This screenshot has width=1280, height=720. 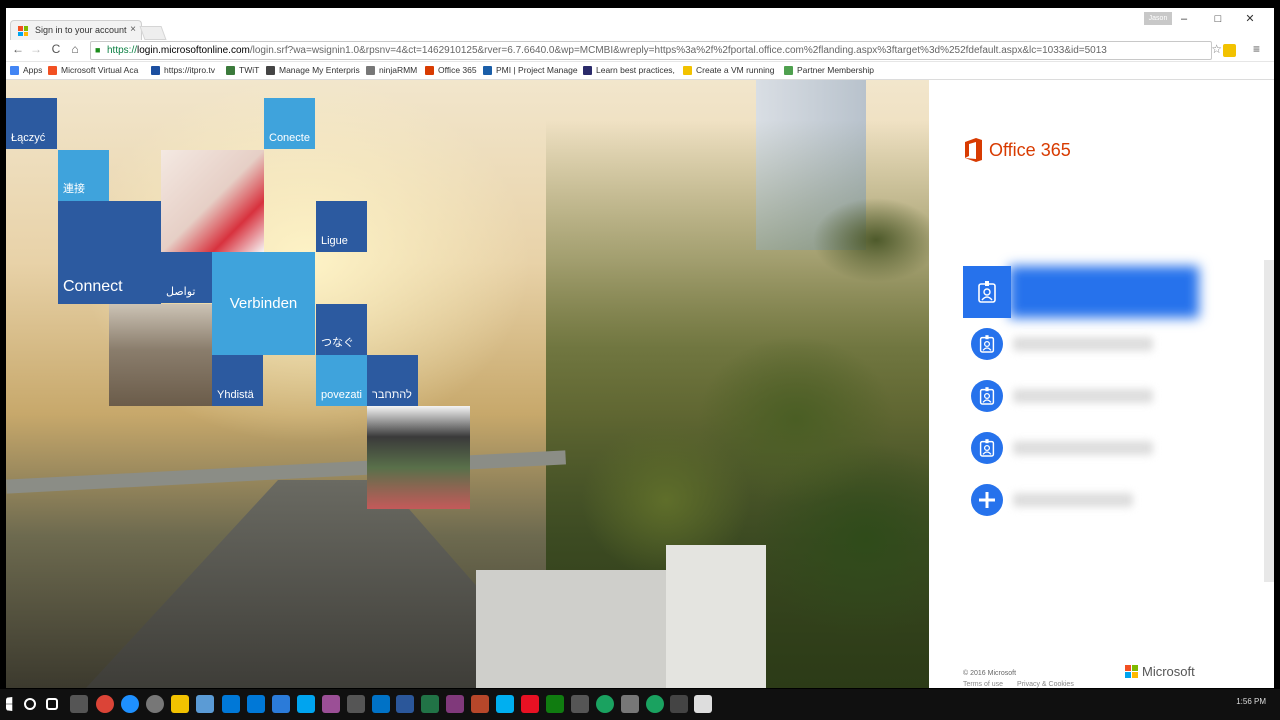 I want to click on wall-image, so click(x=576, y=629).